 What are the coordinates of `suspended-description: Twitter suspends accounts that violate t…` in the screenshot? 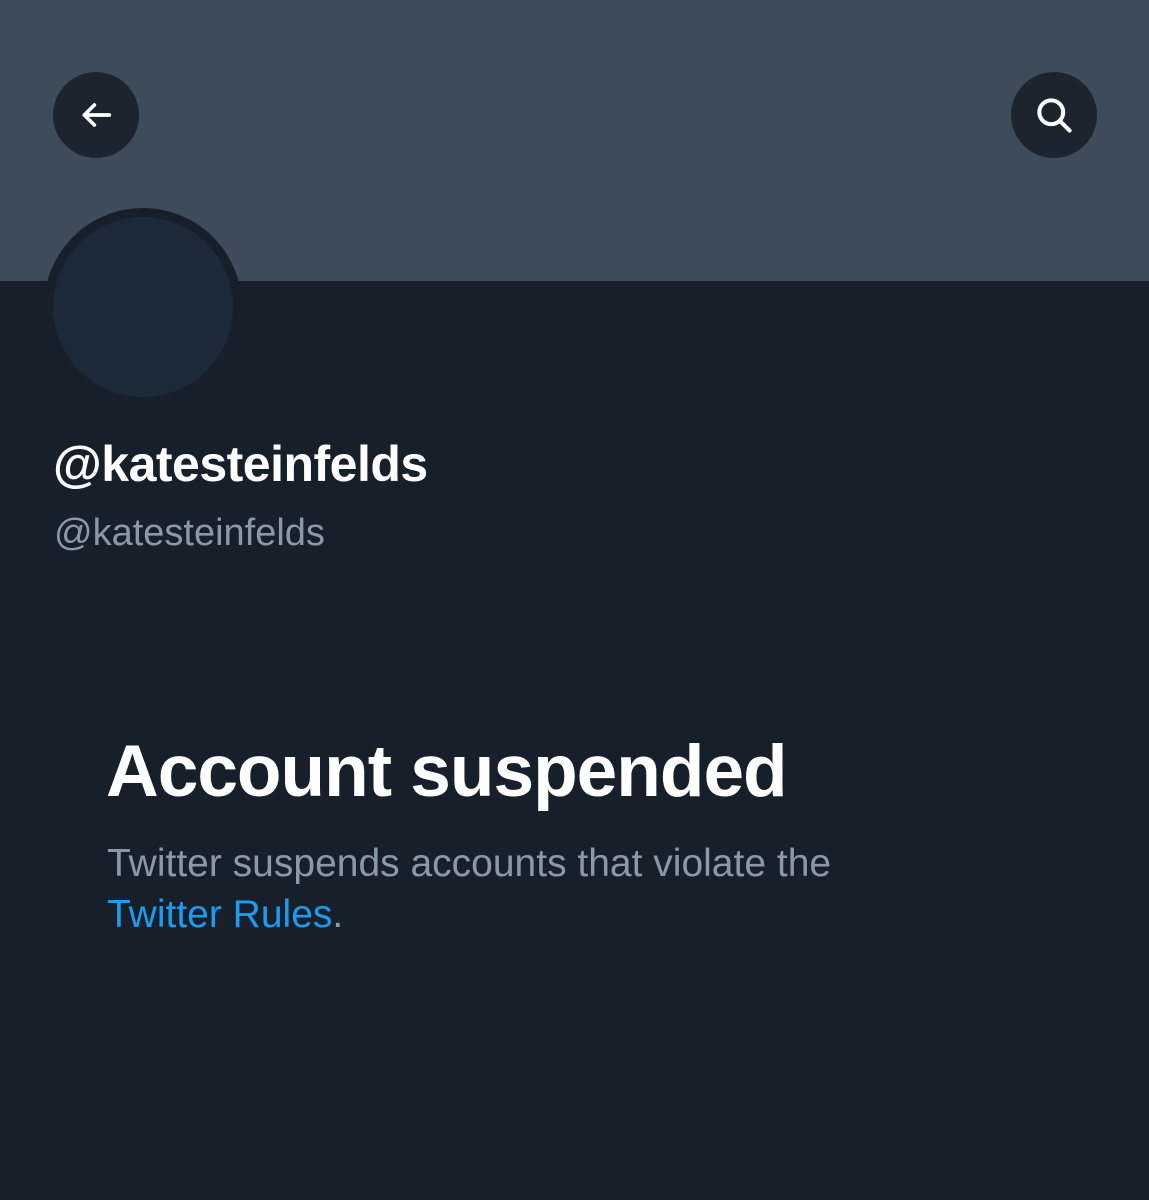 It's located at (557, 889).